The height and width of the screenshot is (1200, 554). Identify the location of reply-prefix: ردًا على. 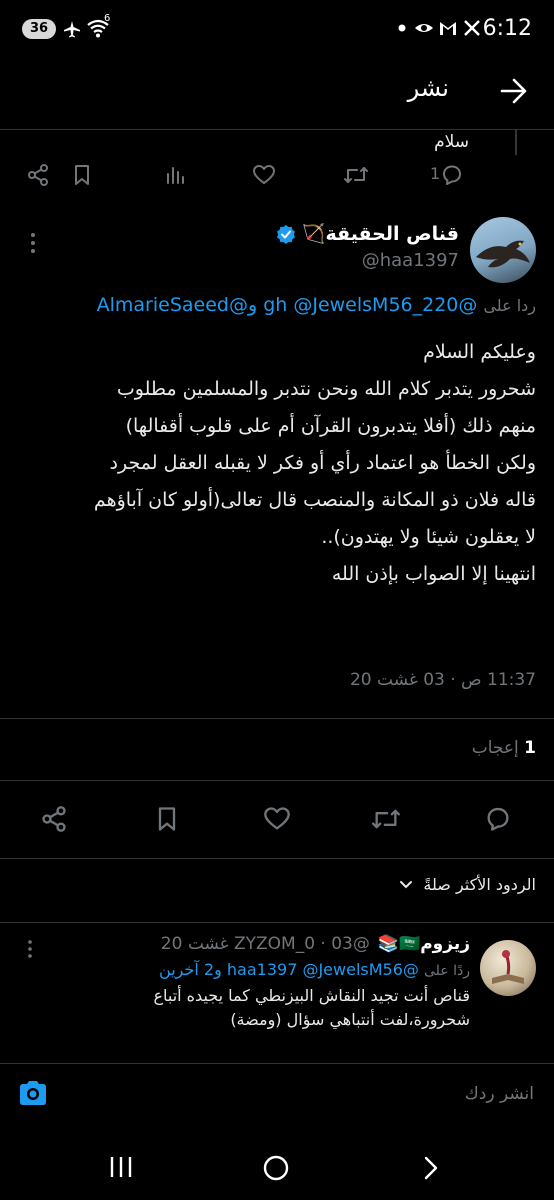
(447, 971).